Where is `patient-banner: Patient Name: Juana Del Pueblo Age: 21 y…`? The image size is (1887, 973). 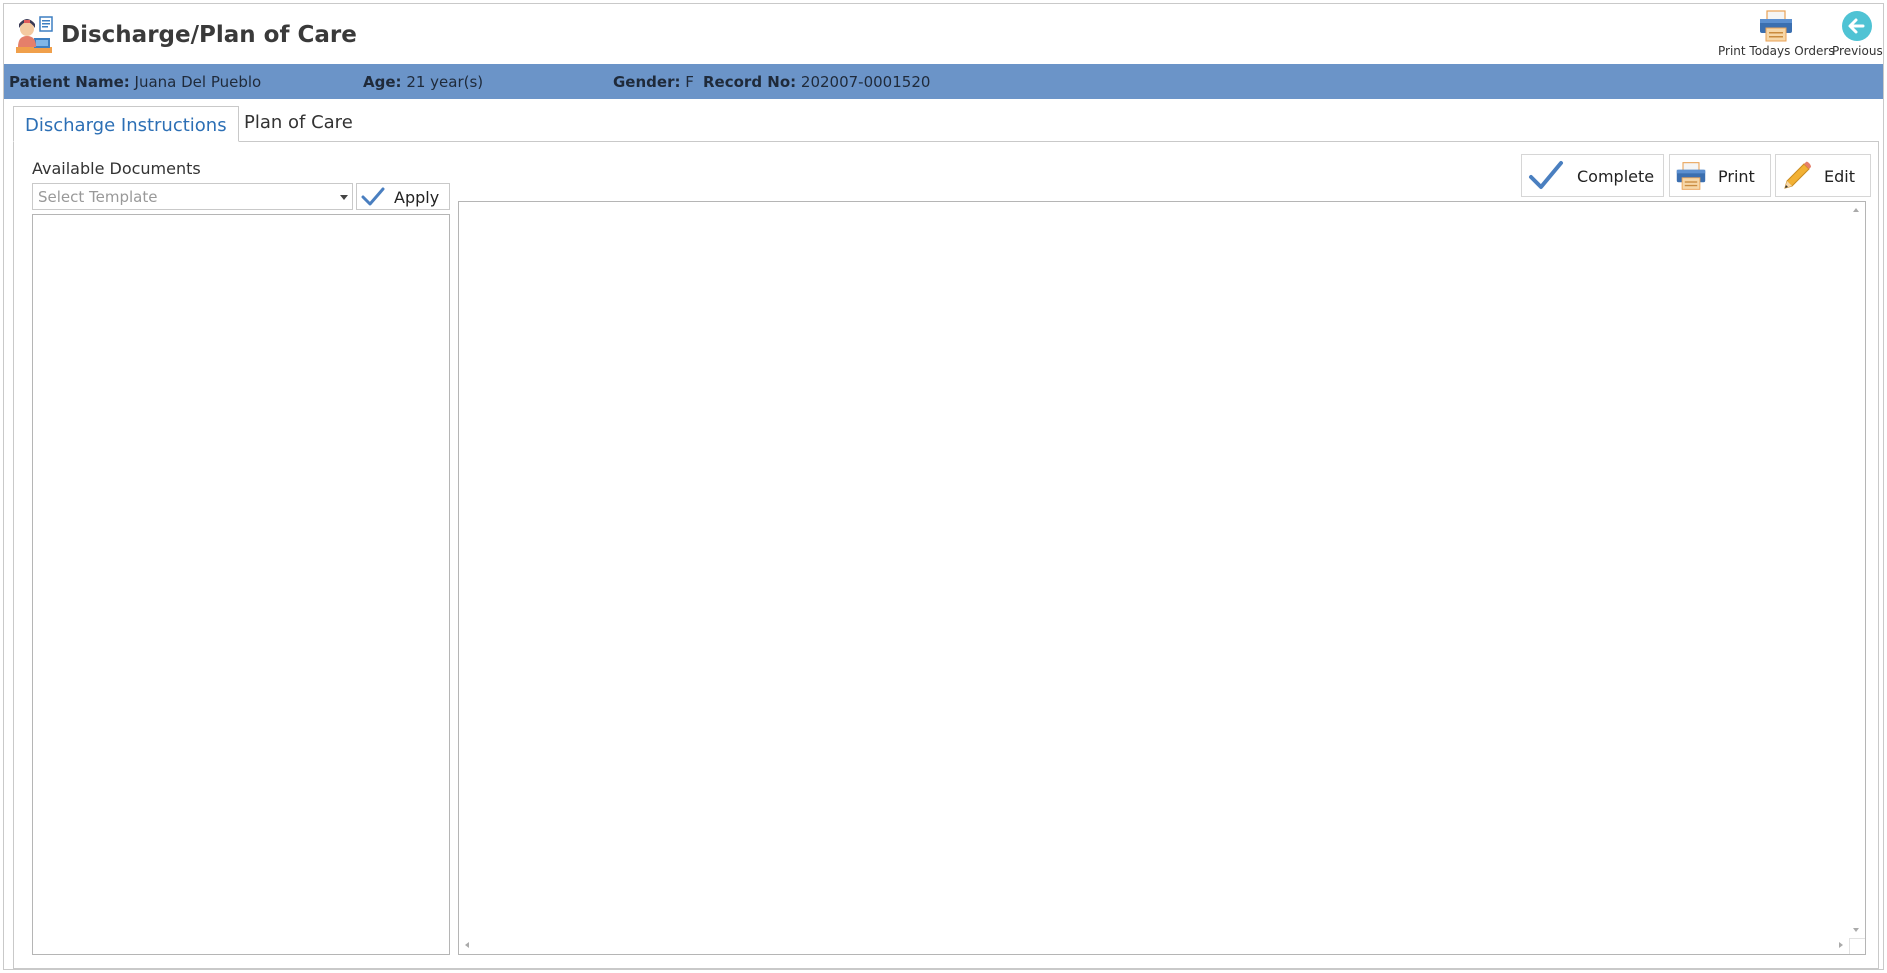 patient-banner: Patient Name: Juana Del Pueblo Age: 21 y… is located at coordinates (943, 81).